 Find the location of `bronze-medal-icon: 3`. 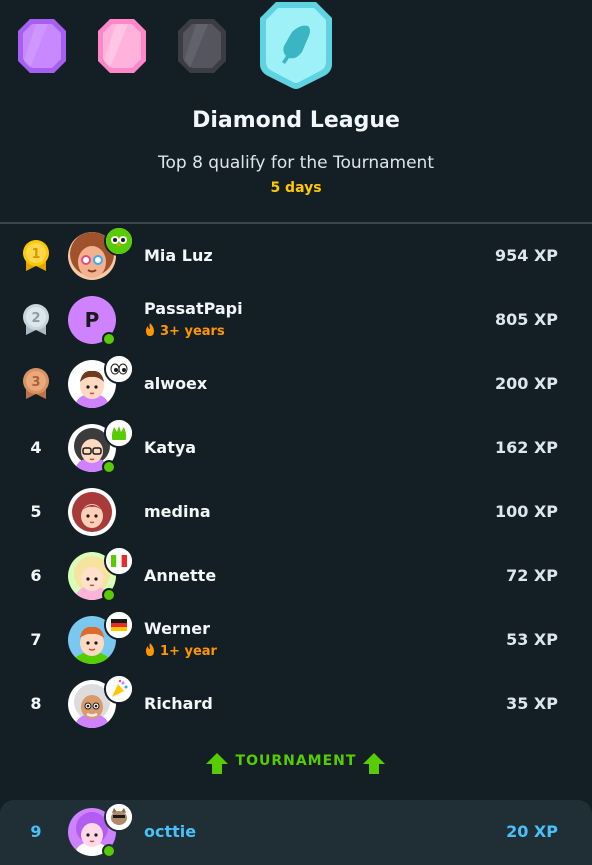

bronze-medal-icon: 3 is located at coordinates (36, 383).